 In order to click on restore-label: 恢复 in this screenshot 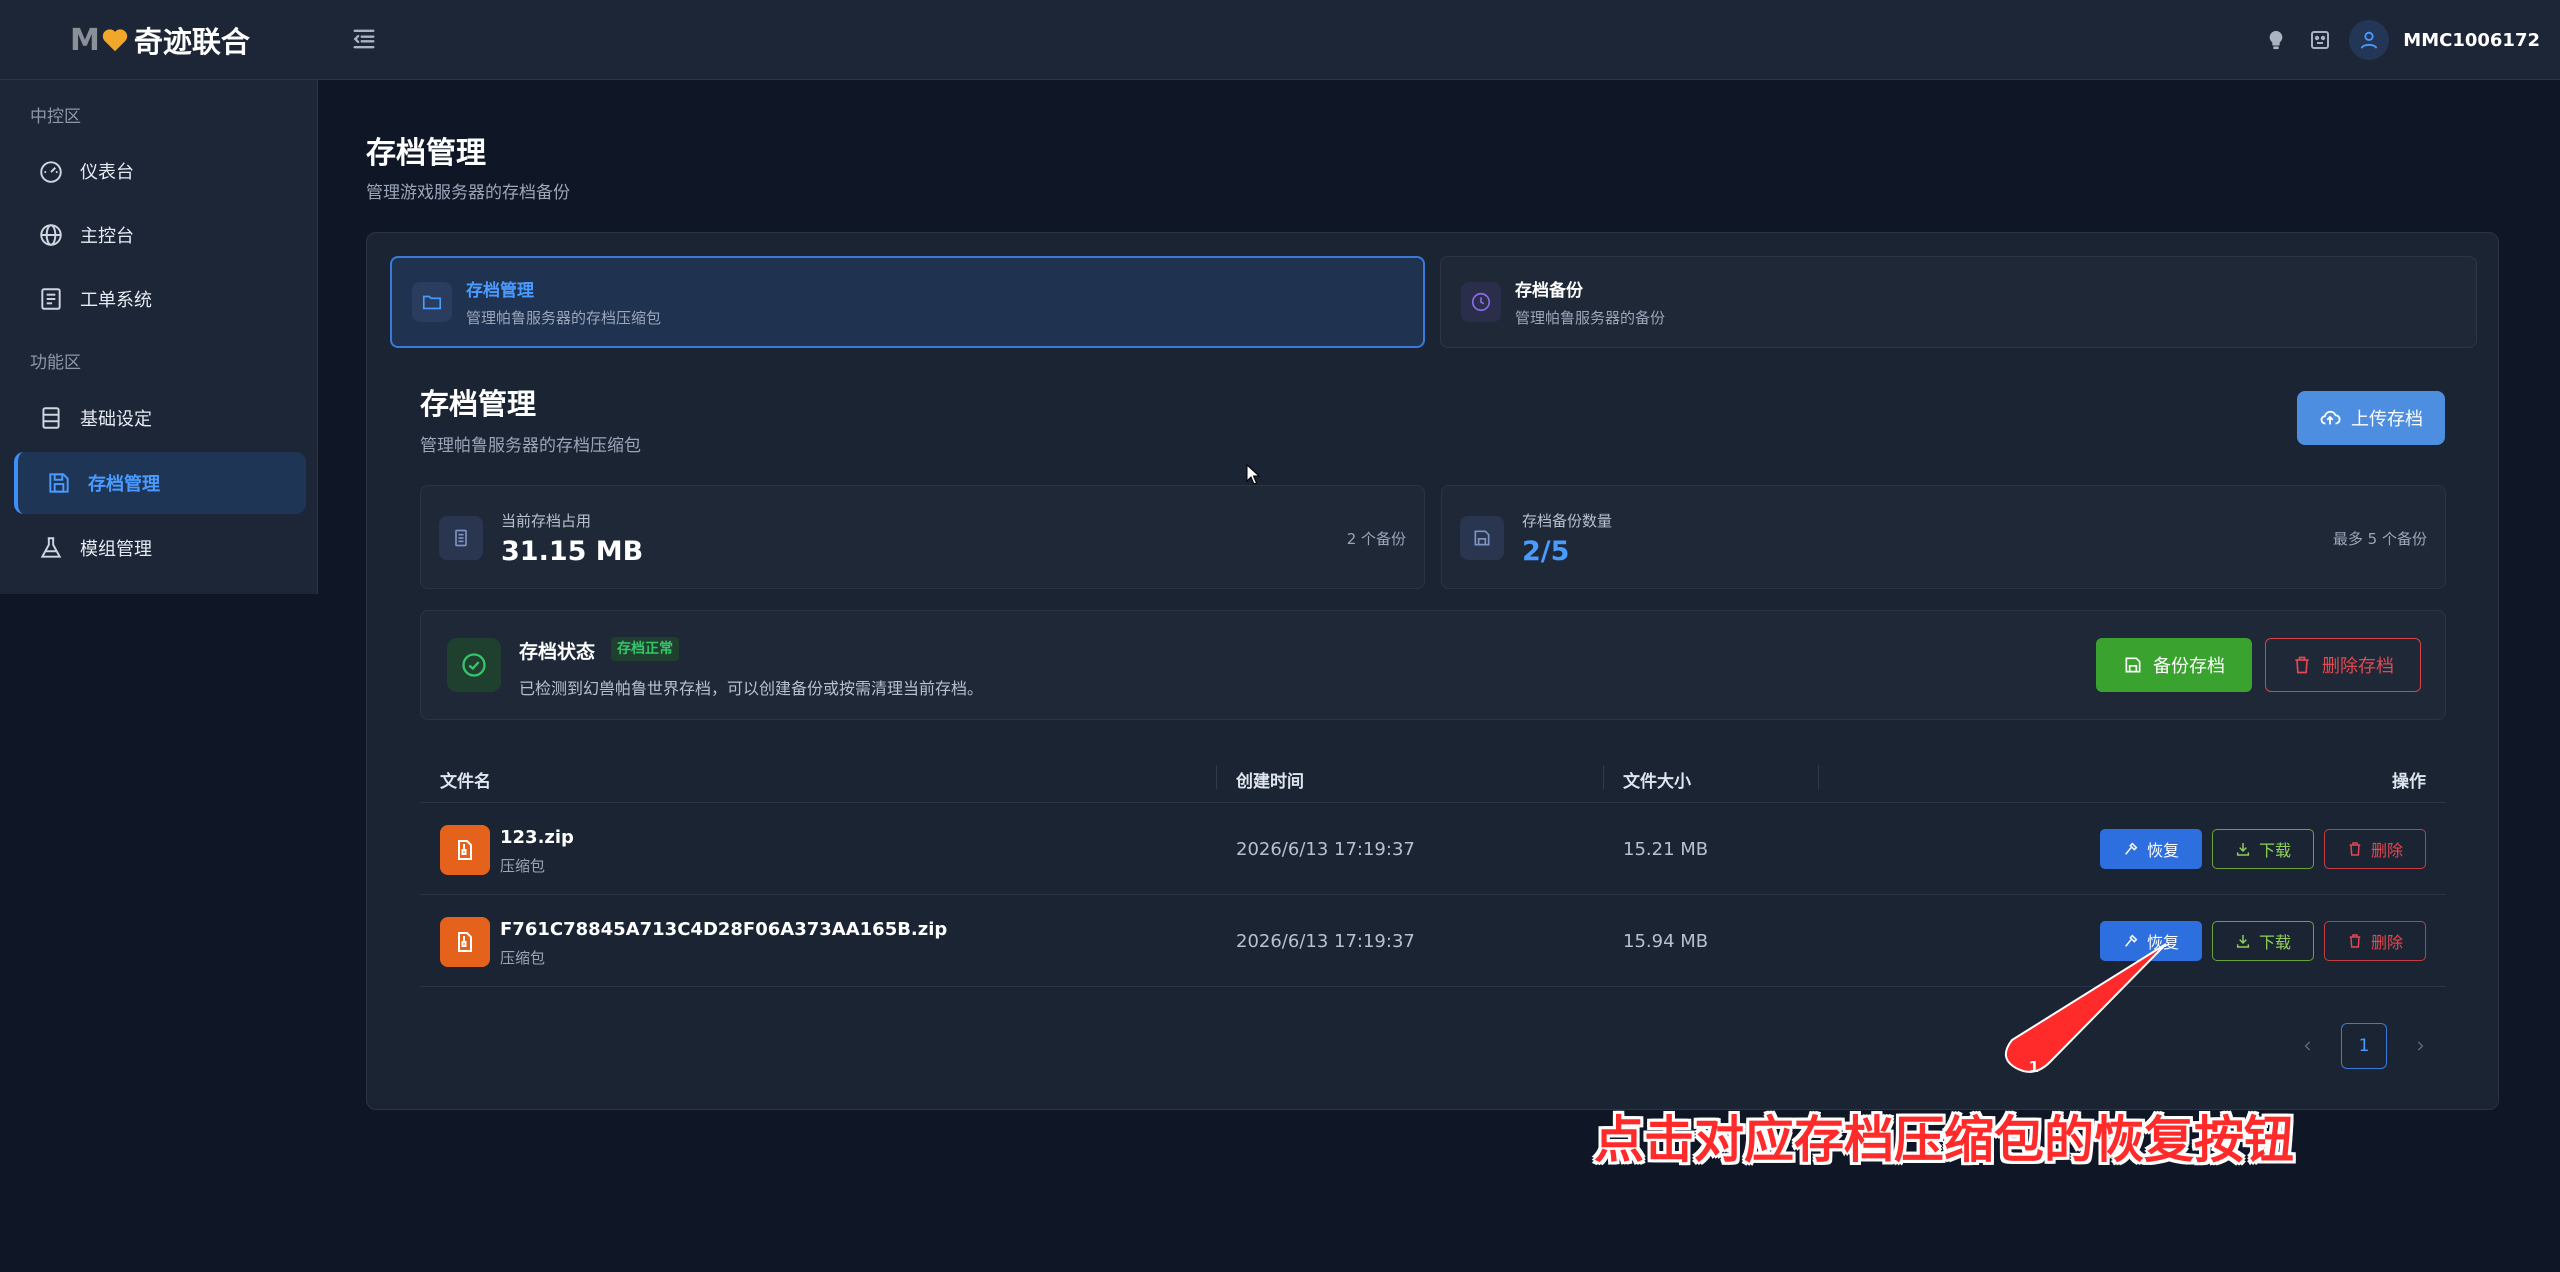, I will do `click(2162, 850)`.